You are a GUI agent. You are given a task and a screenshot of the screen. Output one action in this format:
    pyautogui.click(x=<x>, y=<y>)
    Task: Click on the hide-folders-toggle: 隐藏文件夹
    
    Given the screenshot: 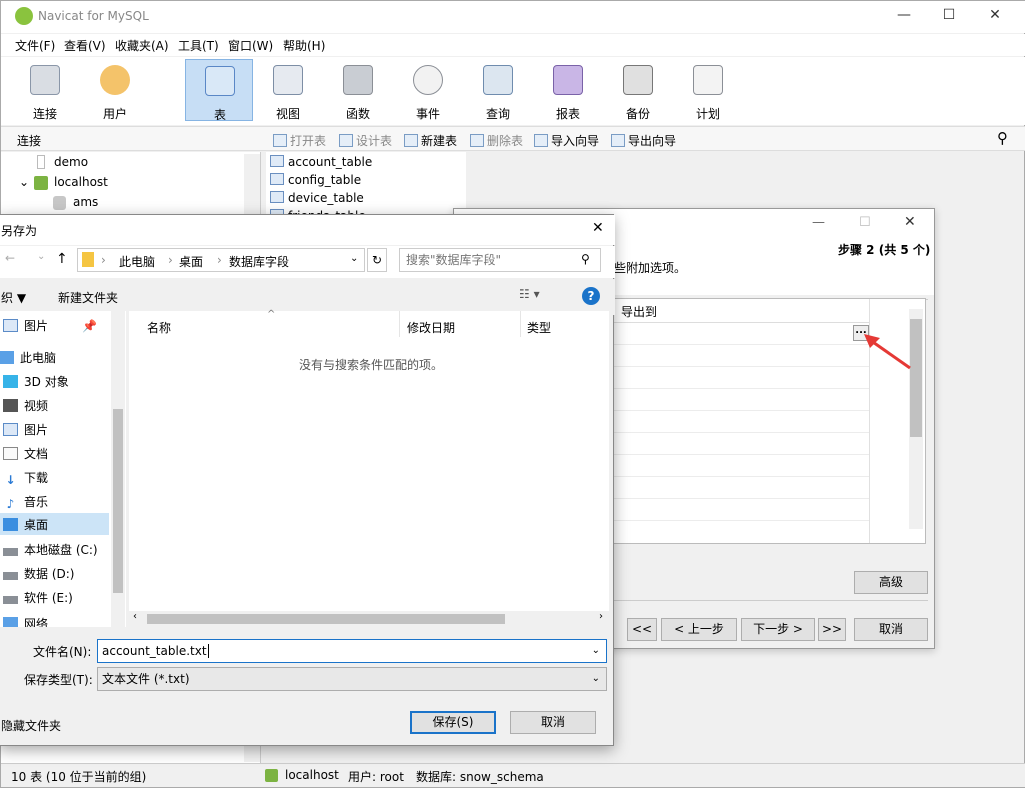 What is the action you would take?
    pyautogui.click(x=31, y=725)
    